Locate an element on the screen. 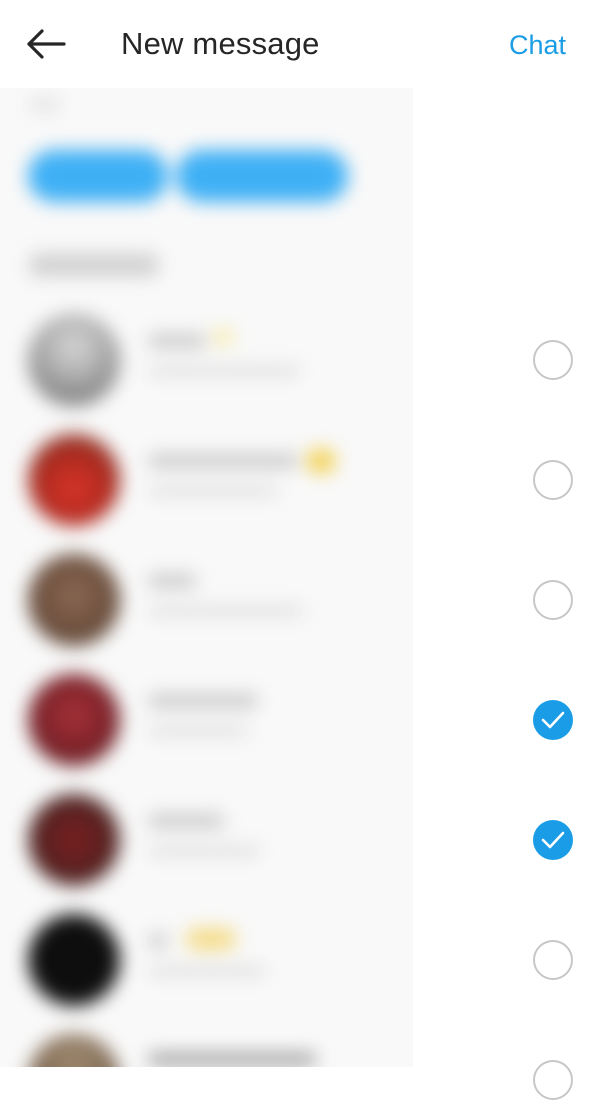 This screenshot has width=600, height=1100. page-title: New message is located at coordinates (220, 43).